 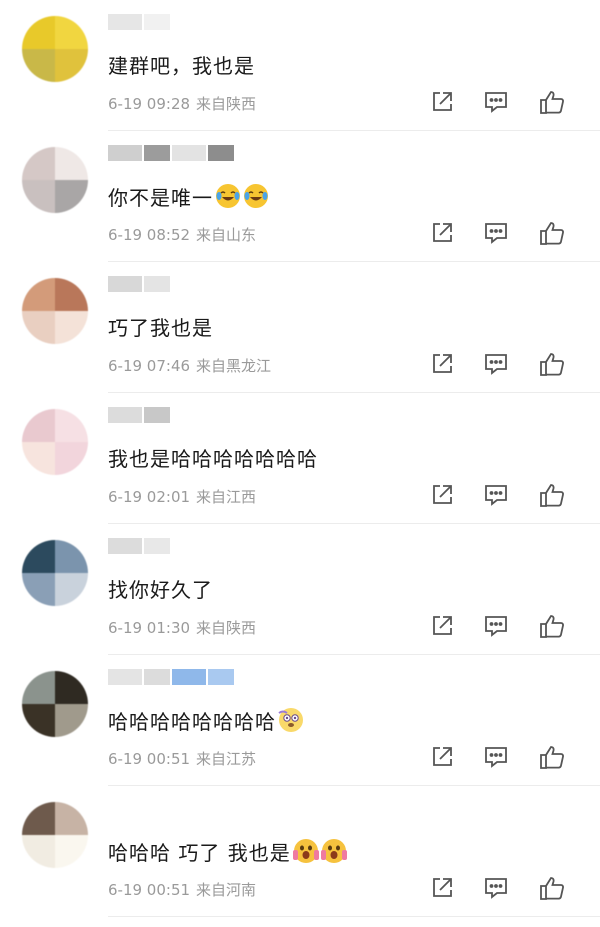 I want to click on comment-text-content: 你不是唯一, so click(x=160, y=198).